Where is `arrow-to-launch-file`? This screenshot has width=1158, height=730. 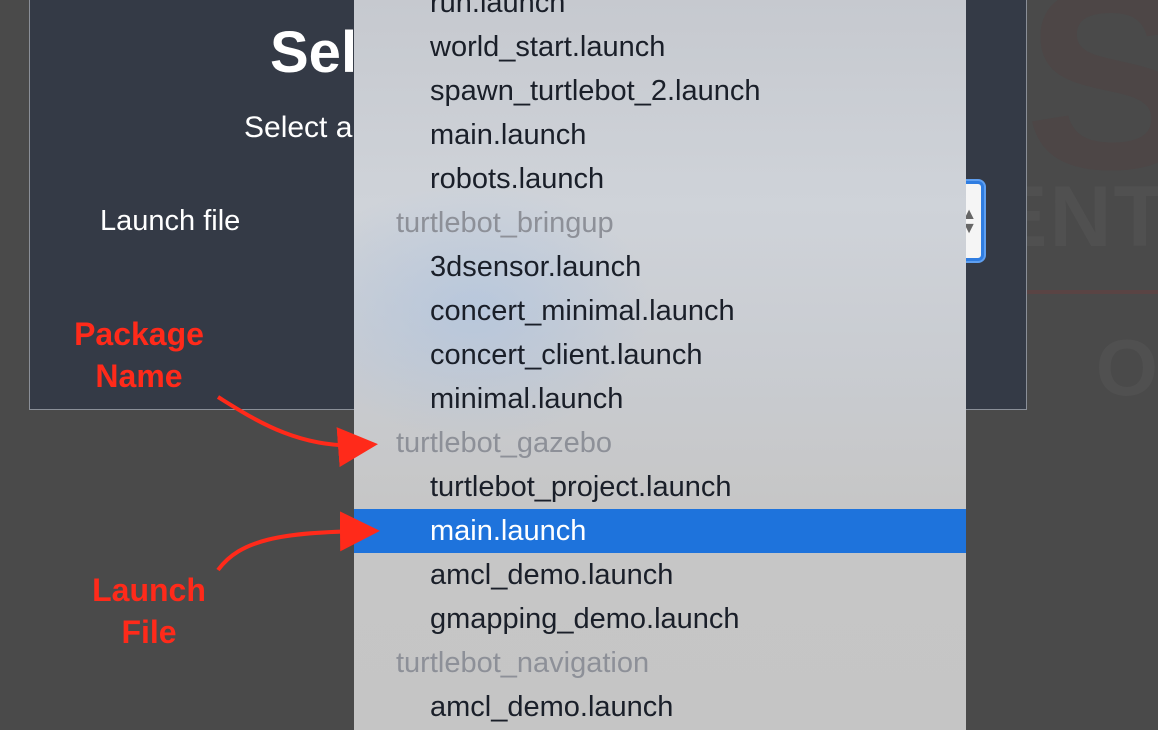
arrow-to-launch-file is located at coordinates (298, 541).